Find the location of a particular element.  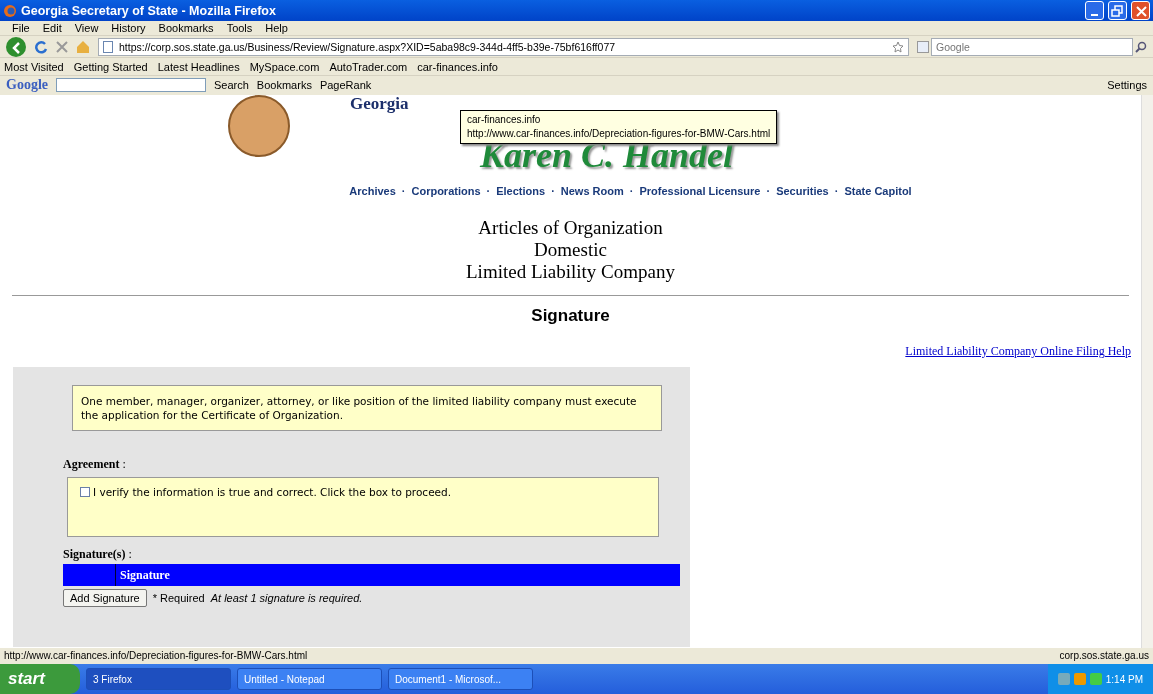

page-icon is located at coordinates (108, 46).